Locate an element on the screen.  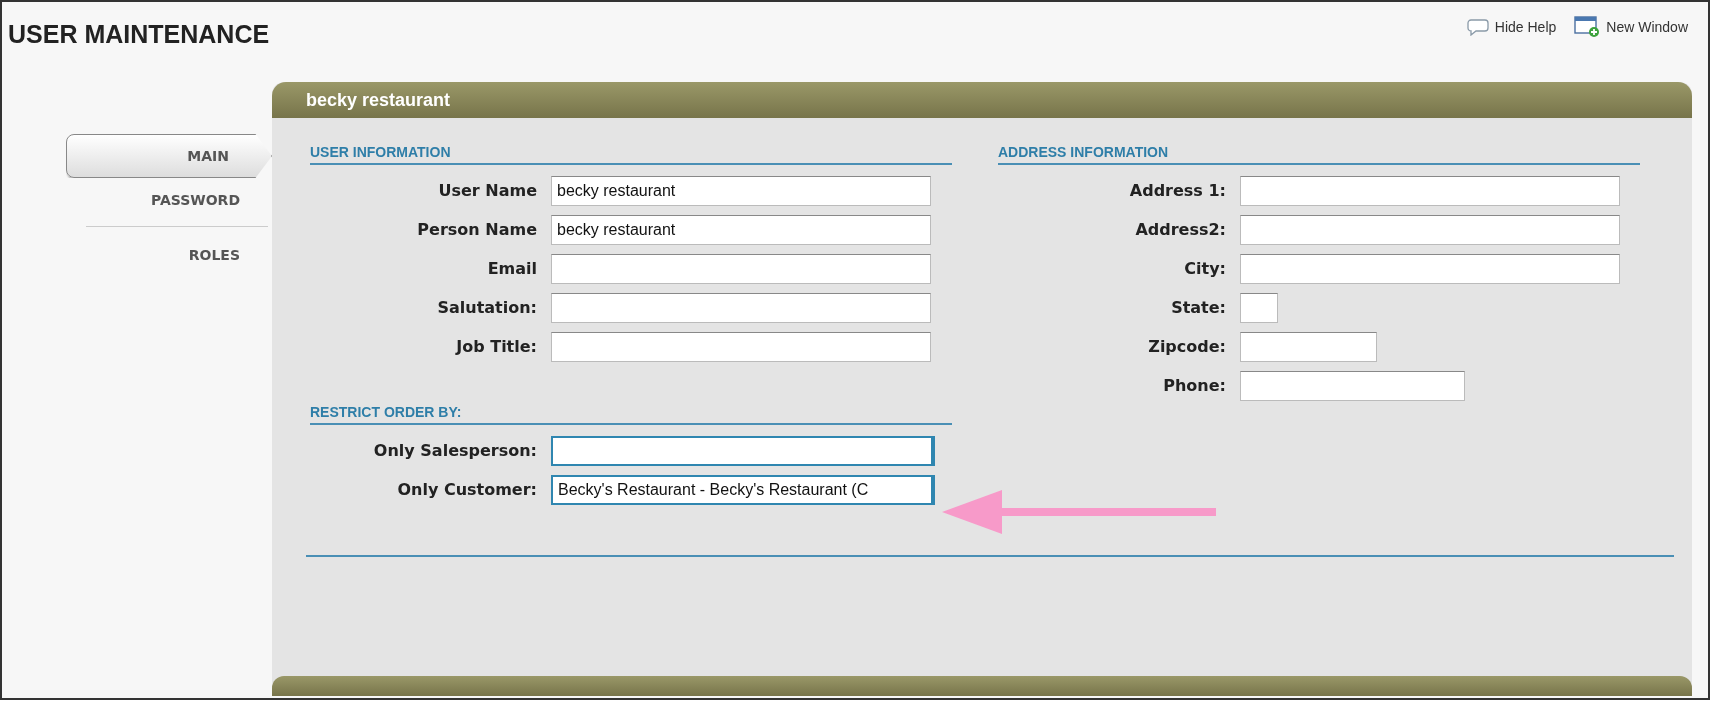
toolbar-link: New Window is located at coordinates (1631, 27).